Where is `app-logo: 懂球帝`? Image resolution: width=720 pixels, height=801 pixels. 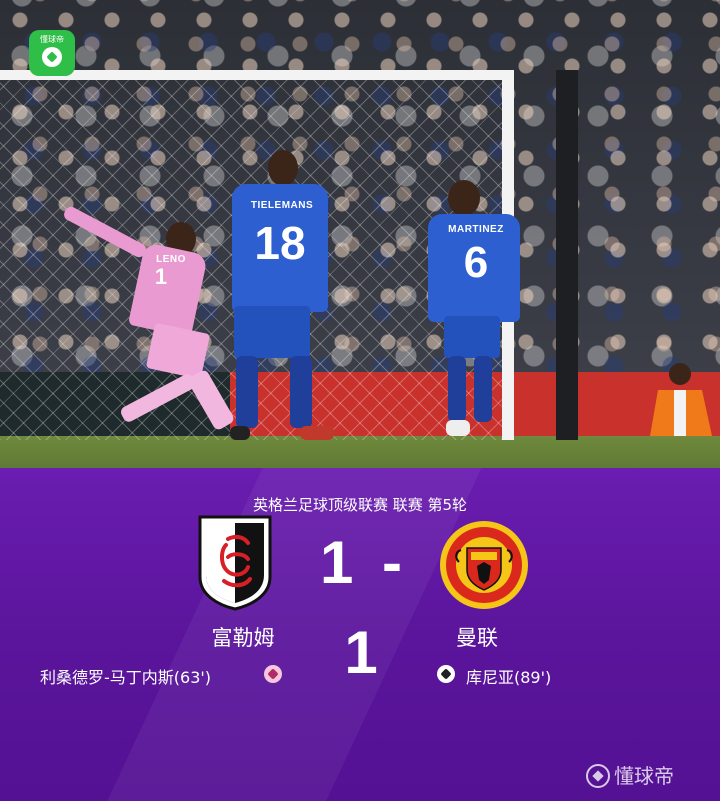
app-logo: 懂球帝 is located at coordinates (52, 53).